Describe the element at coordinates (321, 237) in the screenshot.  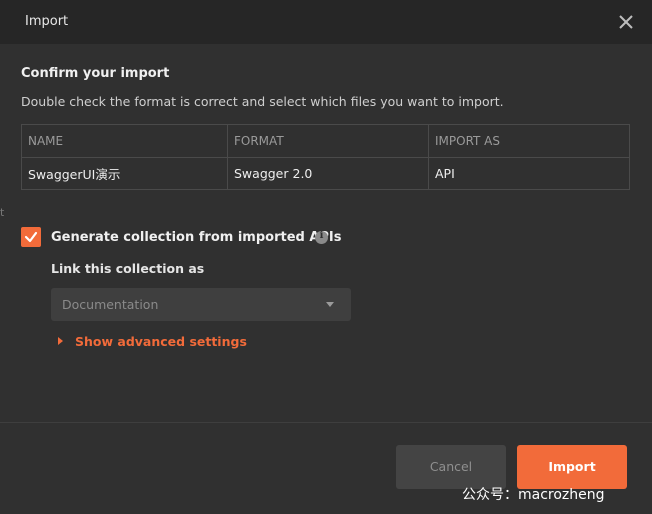
I see `info-icon` at that location.